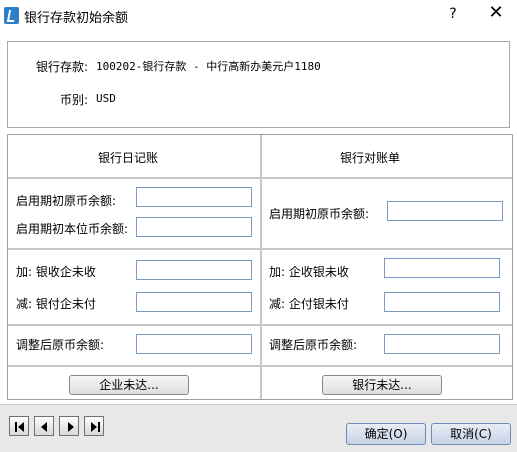 Image resolution: width=517 pixels, height=452 pixels. Describe the element at coordinates (258, 428) in the screenshot. I see `footer-bar: 确定(O) 取消(C)` at that location.